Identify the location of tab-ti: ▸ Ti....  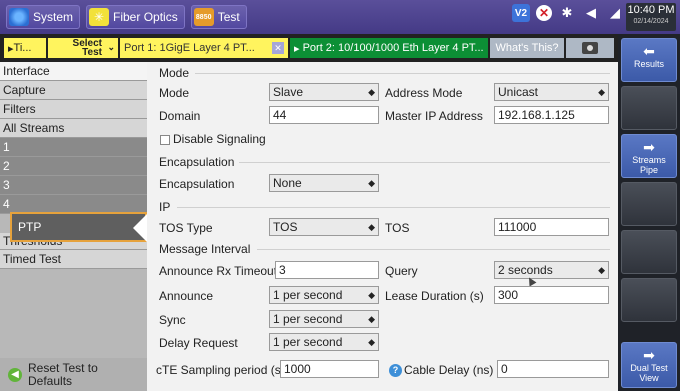
(25, 48).